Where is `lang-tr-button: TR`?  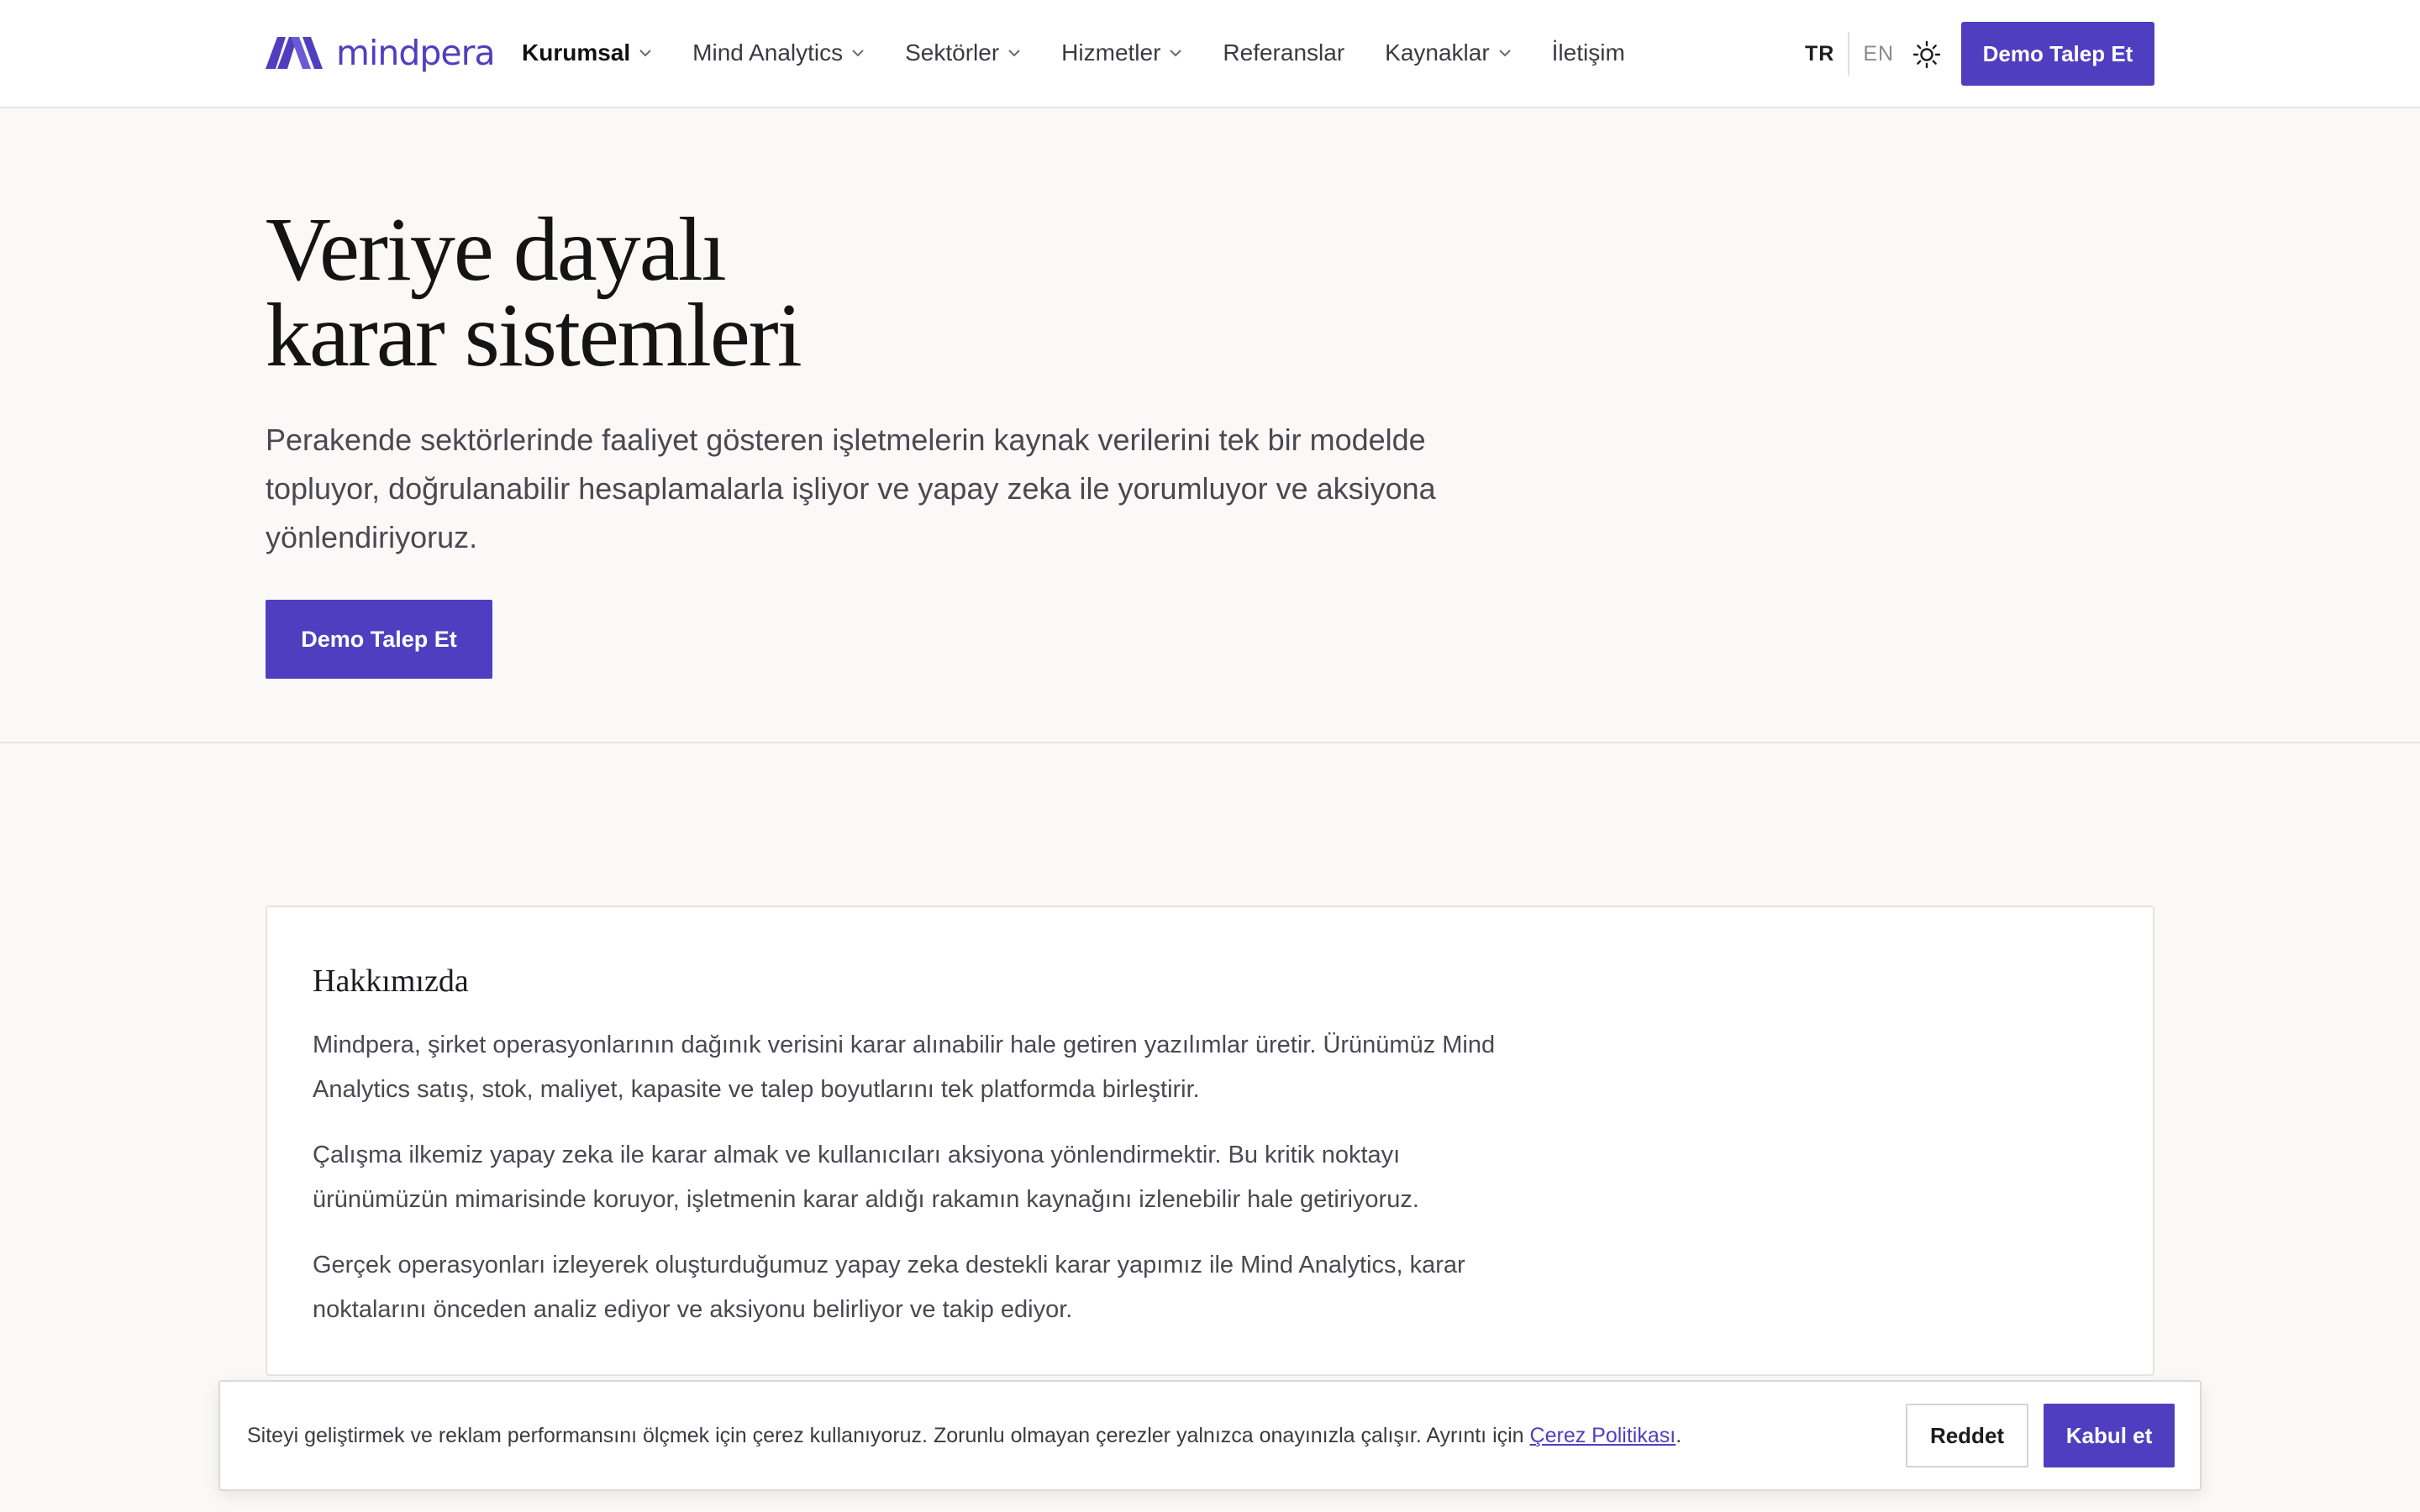 lang-tr-button: TR is located at coordinates (1826, 54).